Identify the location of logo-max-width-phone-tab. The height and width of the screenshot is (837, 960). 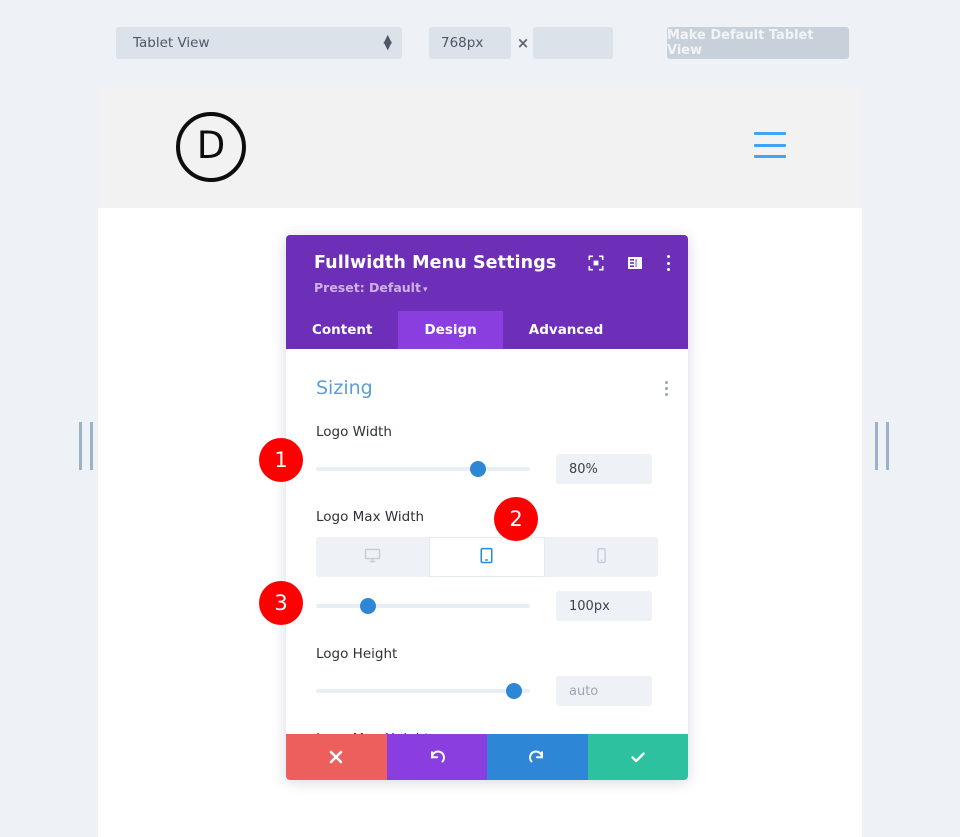
(601, 557).